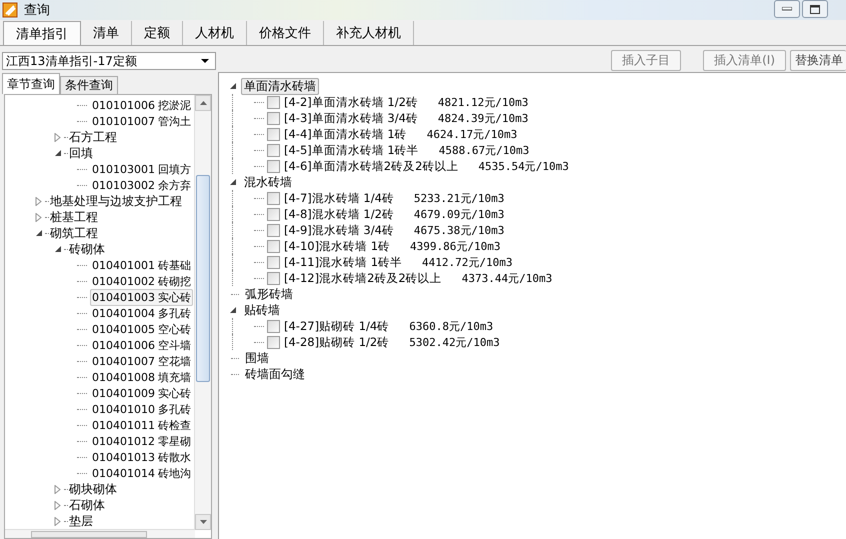 This screenshot has width=846, height=539. Describe the element at coordinates (472, 134) in the screenshot. I see `unit-price: 4624.17元/10m3` at that location.